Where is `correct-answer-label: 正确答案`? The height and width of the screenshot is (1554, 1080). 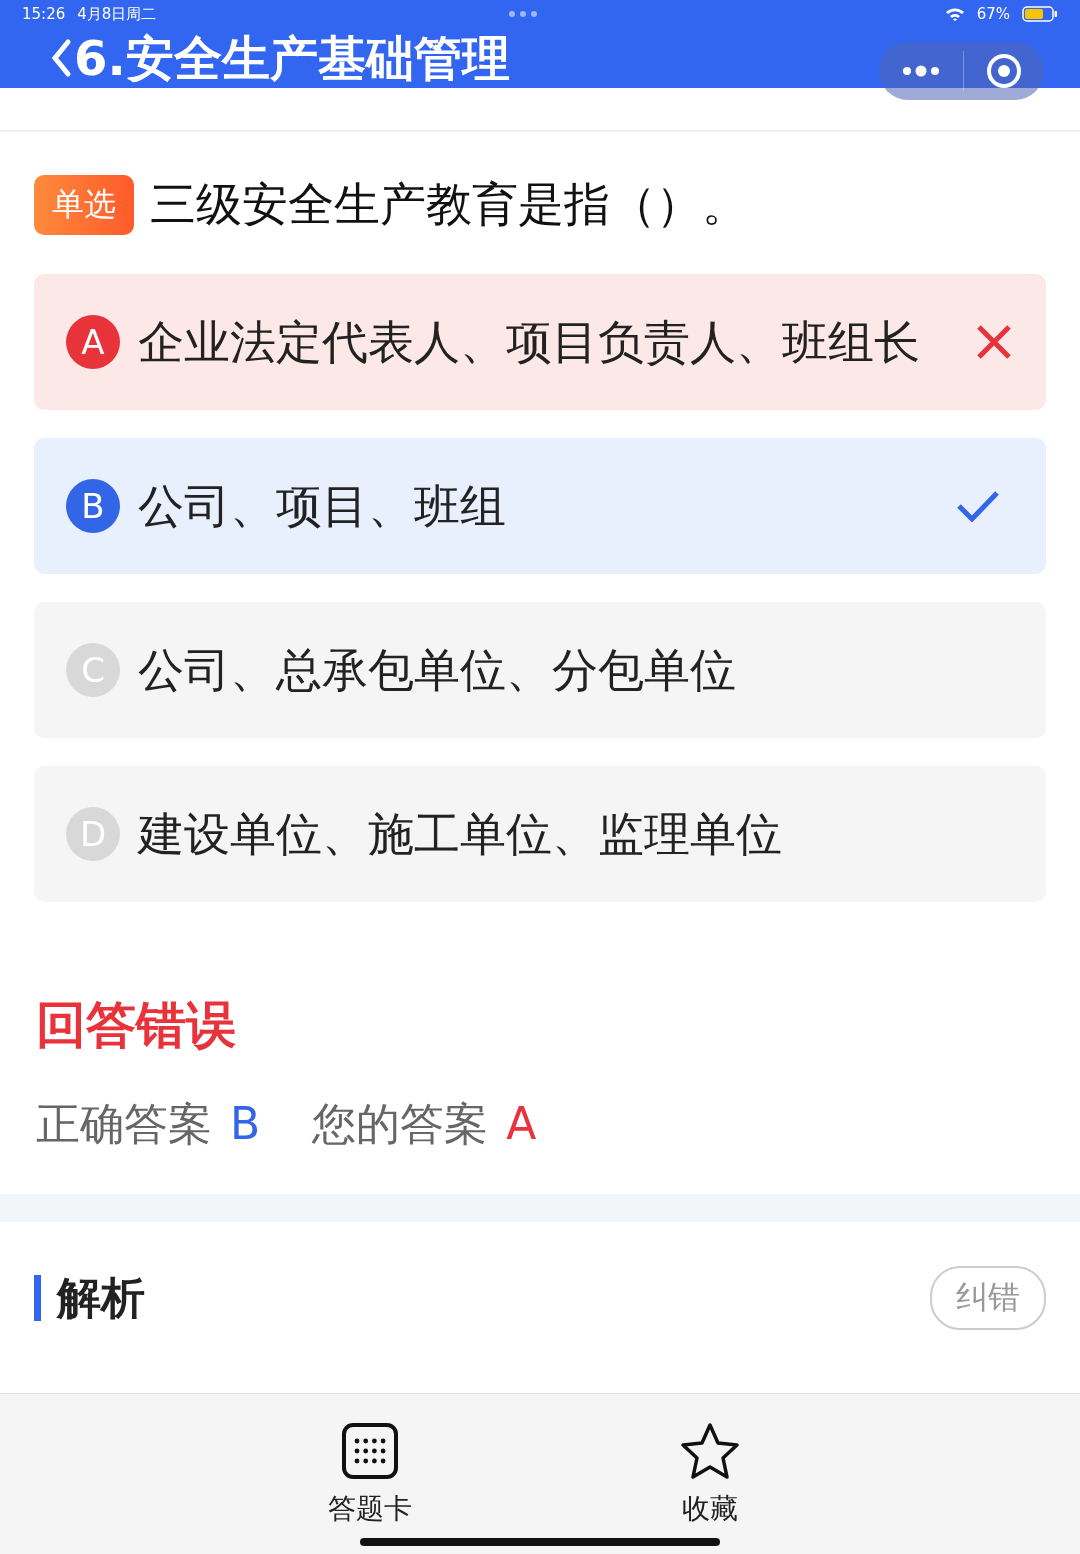
correct-answer-label: 正确答案 is located at coordinates (124, 1124).